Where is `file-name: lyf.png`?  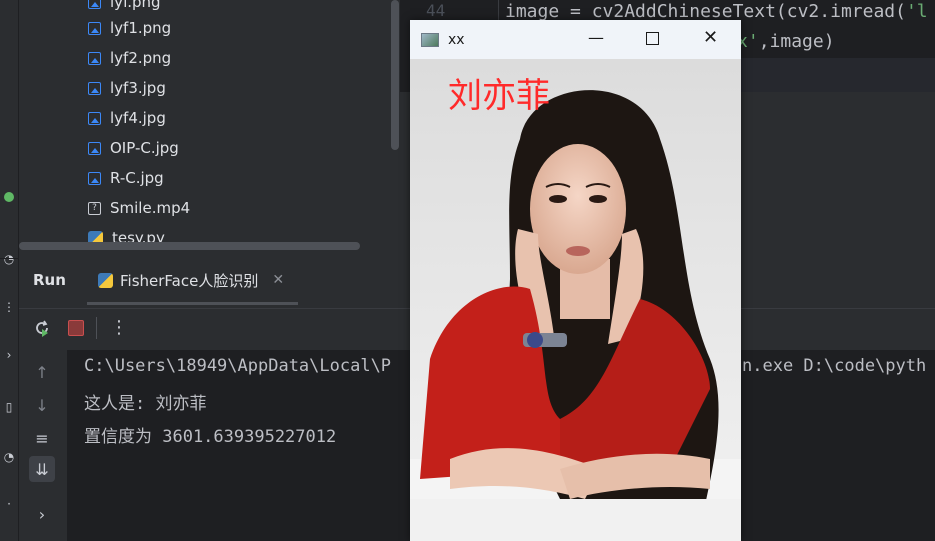
file-name: lyf.png is located at coordinates (135, 5).